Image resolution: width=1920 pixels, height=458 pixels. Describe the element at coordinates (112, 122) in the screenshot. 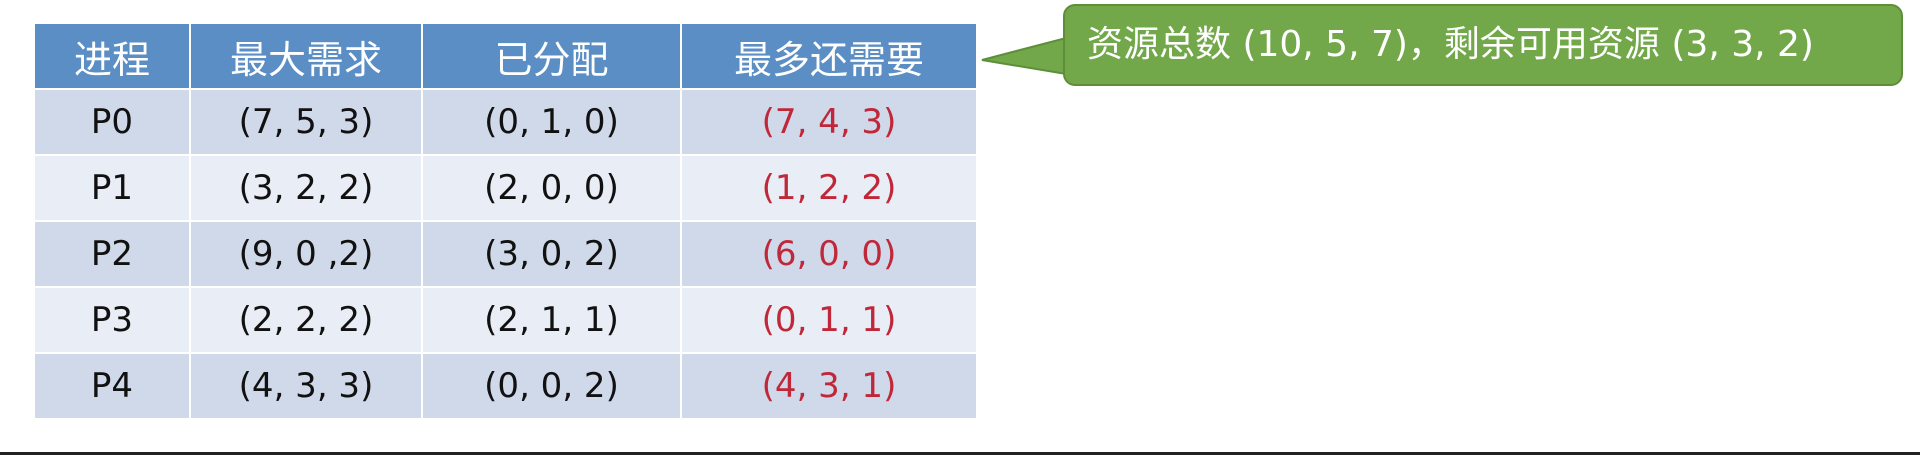

I see `process-cell: P0` at that location.